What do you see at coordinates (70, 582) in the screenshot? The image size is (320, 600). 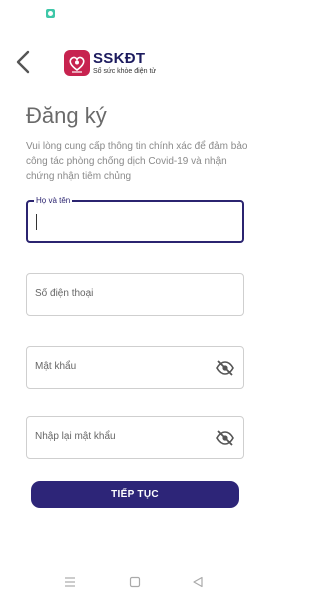 I see `menu-icon` at bounding box center [70, 582].